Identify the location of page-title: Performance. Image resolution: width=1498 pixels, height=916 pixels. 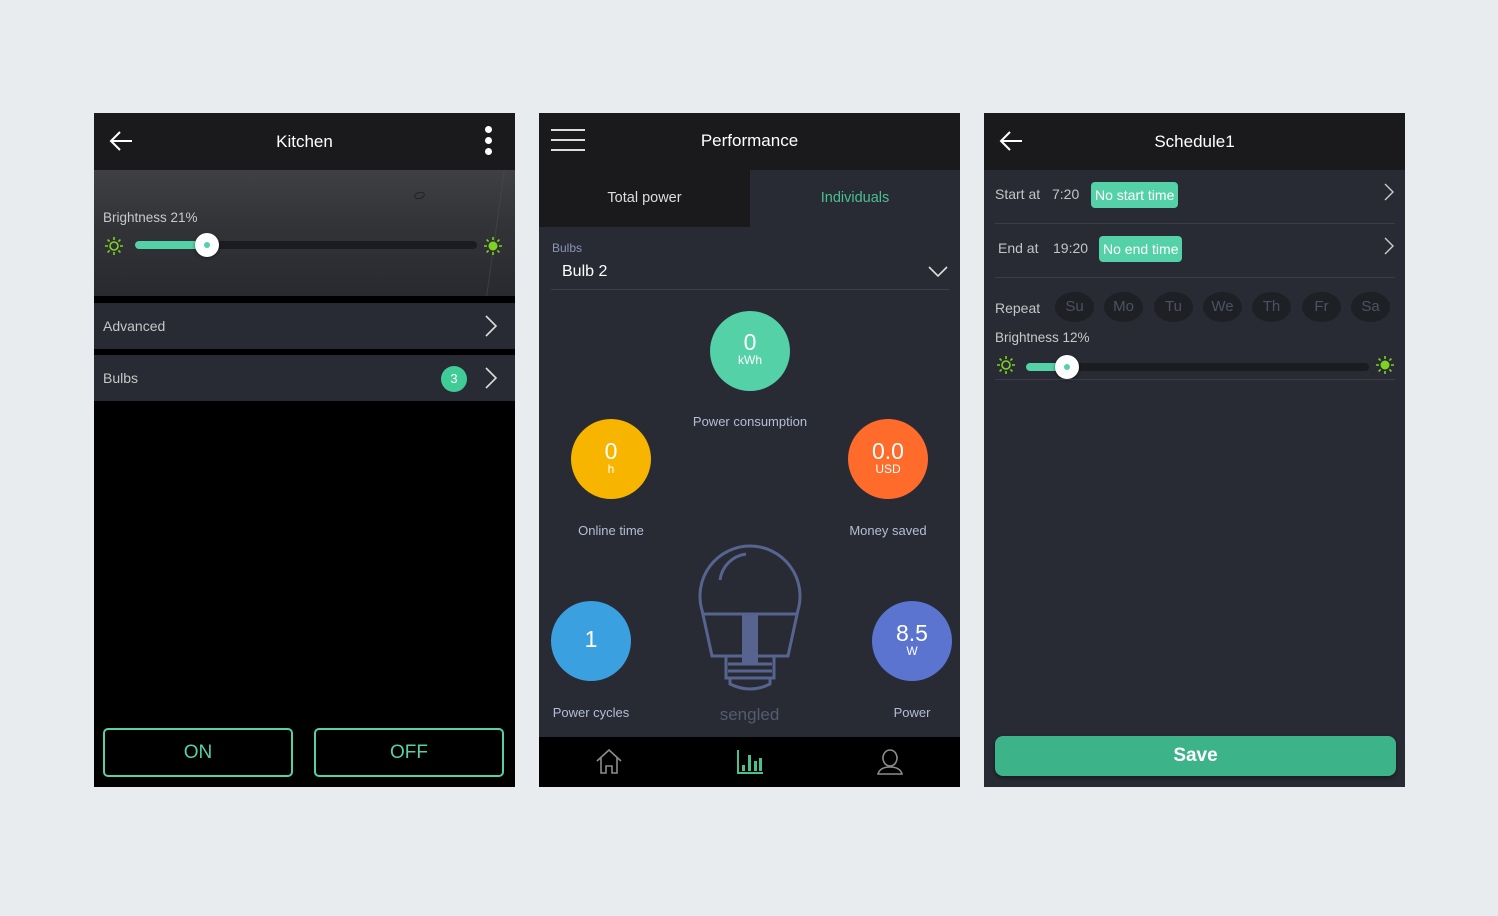
(749, 140).